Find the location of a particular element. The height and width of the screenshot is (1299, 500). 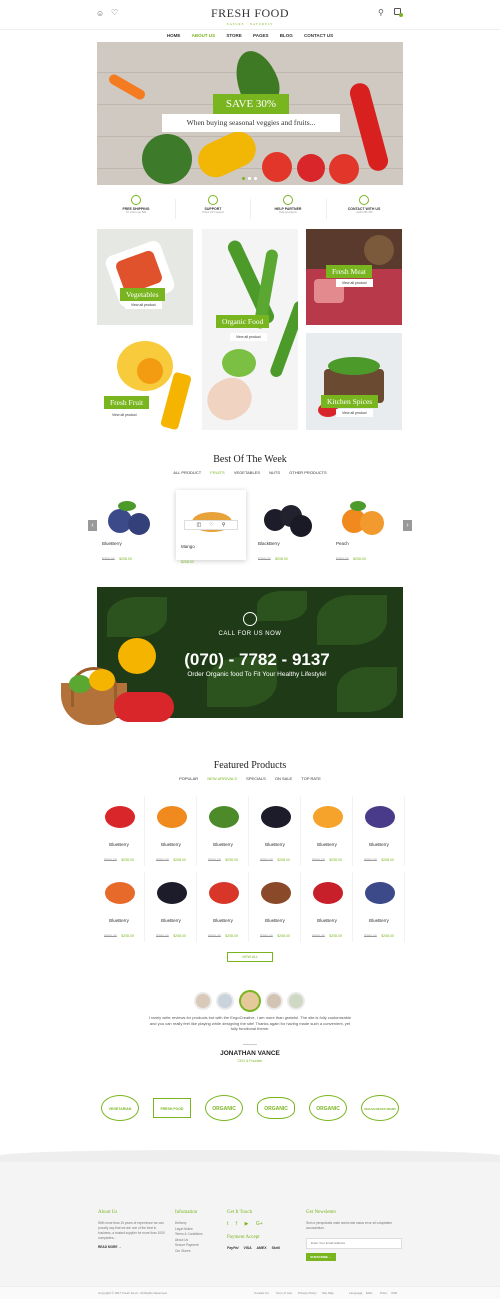

tab-new-arrivals: NEW ARRIVALS is located at coordinates (222, 778).